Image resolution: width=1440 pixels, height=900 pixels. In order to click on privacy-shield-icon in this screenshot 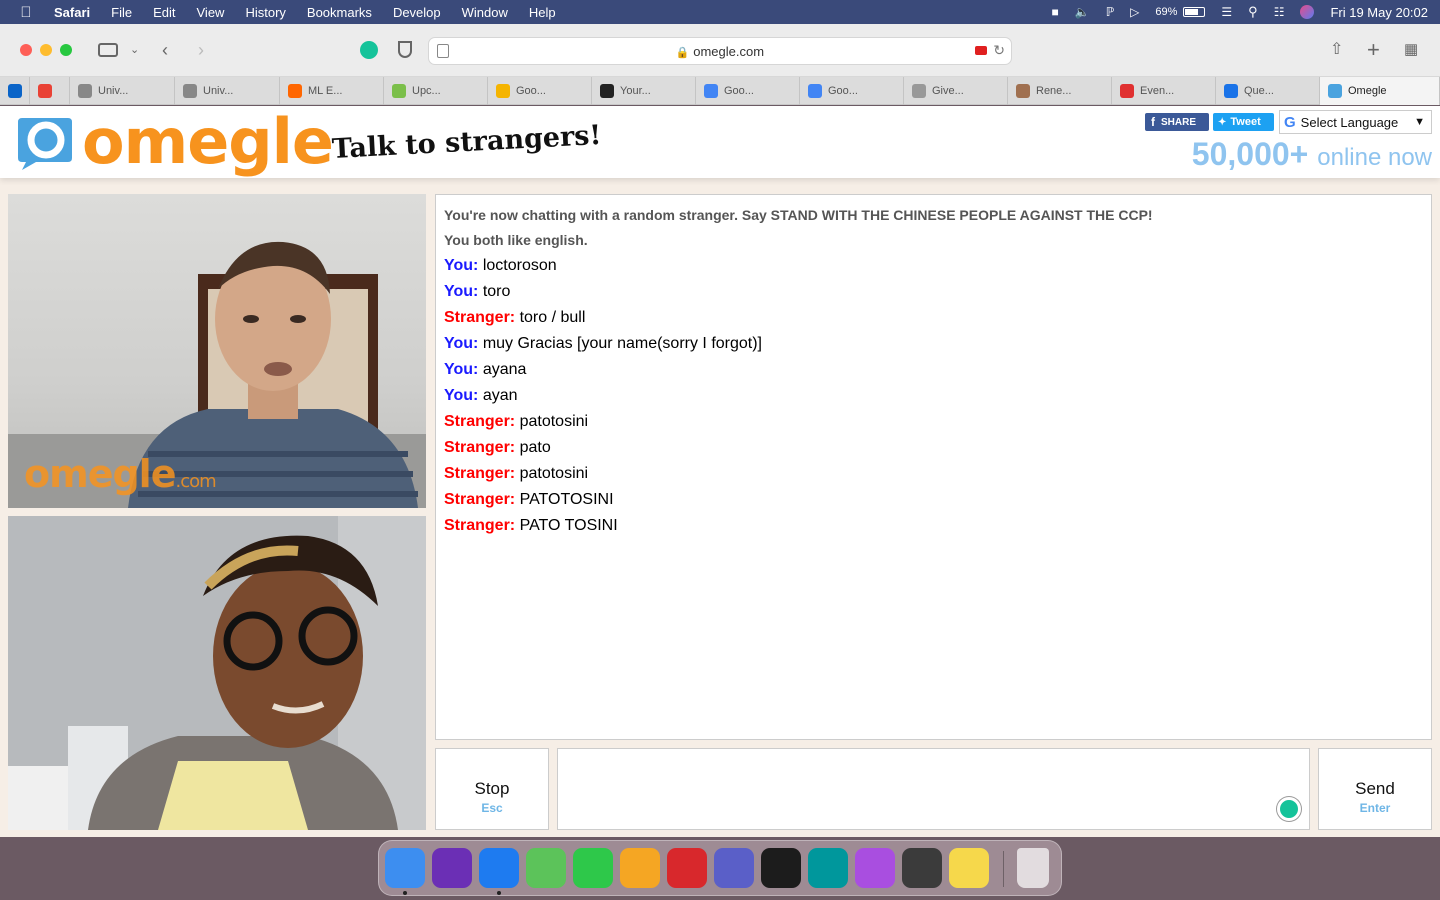, I will do `click(405, 49)`.